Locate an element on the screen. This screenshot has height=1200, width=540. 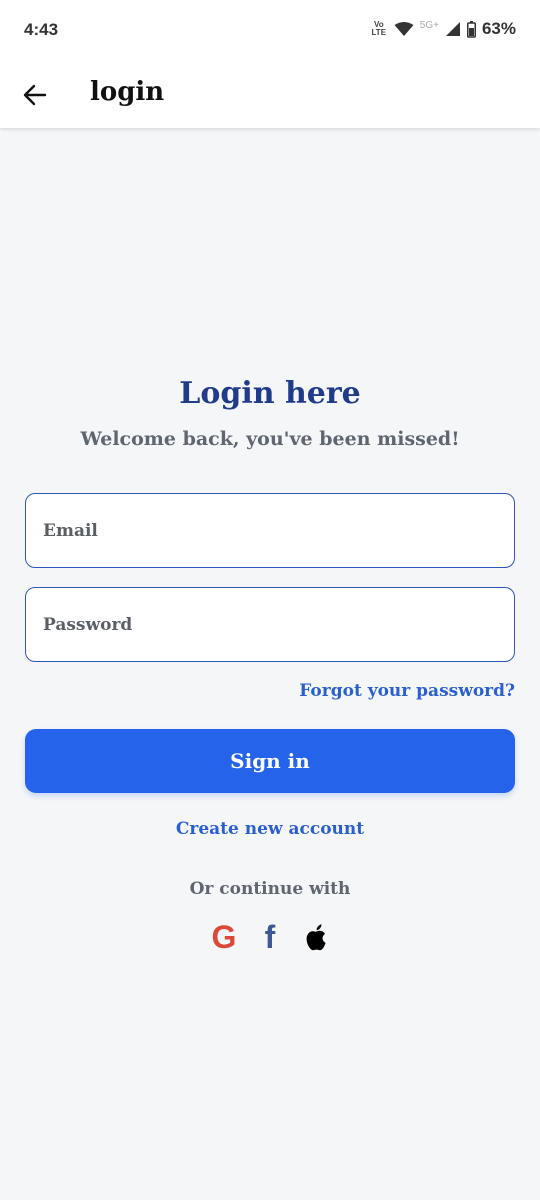
page-title: login is located at coordinates (127, 92).